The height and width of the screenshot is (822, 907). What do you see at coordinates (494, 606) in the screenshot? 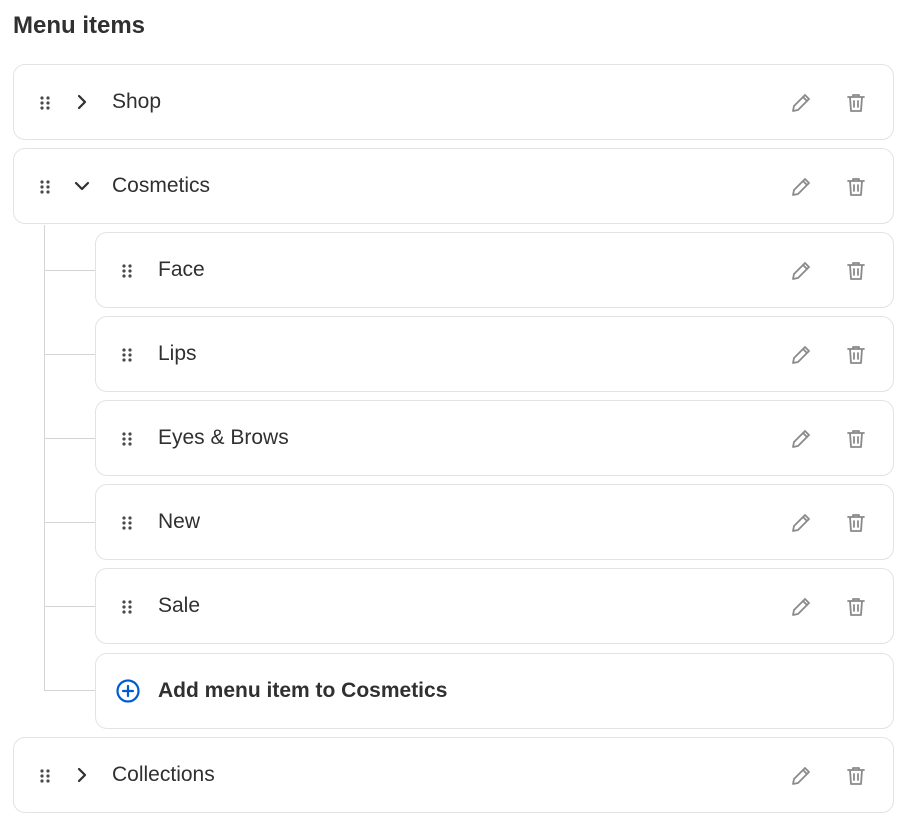
I see `submenu-item-sale: Sale` at bounding box center [494, 606].